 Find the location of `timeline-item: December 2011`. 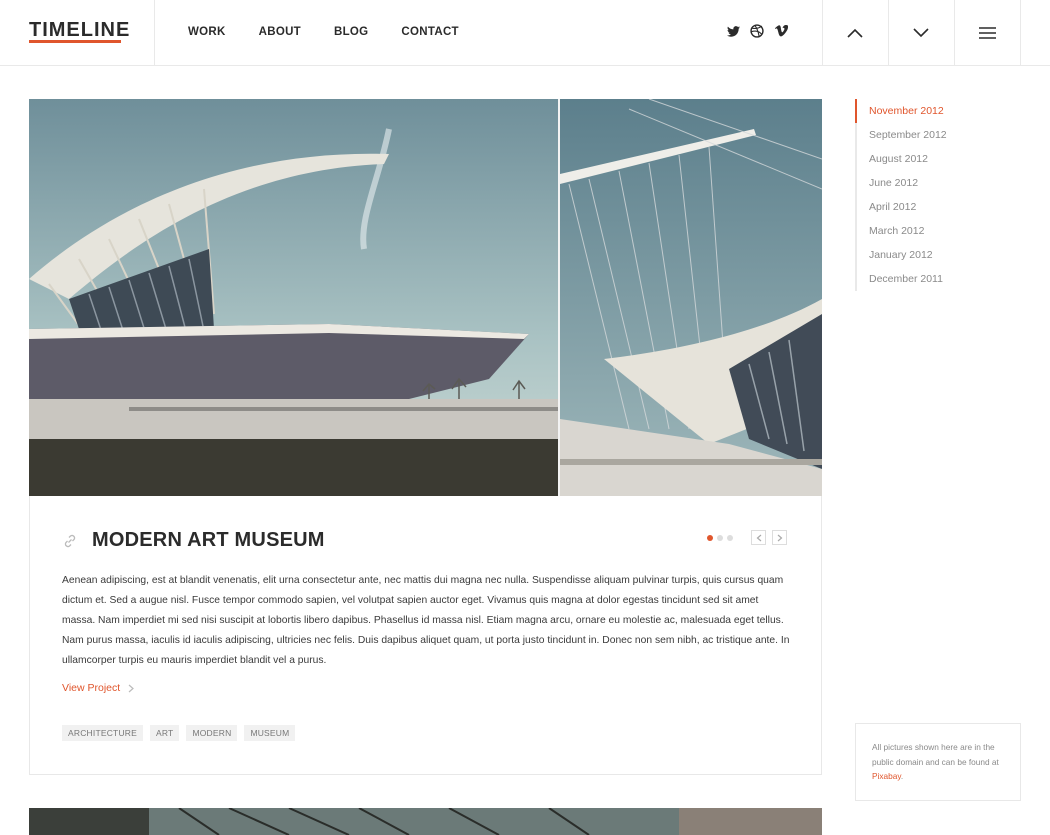

timeline-item: December 2011 is located at coordinates (927, 279).